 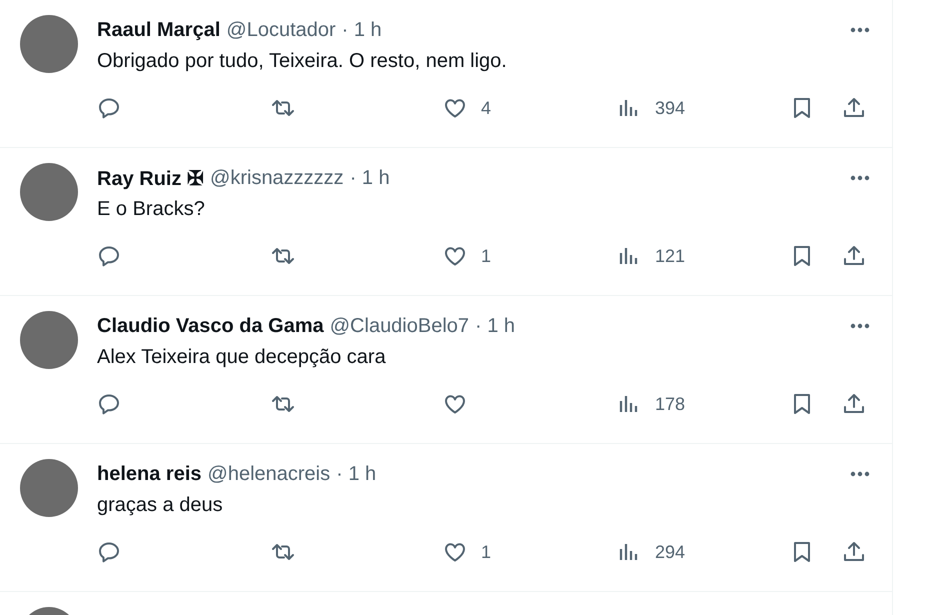 What do you see at coordinates (670, 256) in the screenshot?
I see `view-count: 121` at bounding box center [670, 256].